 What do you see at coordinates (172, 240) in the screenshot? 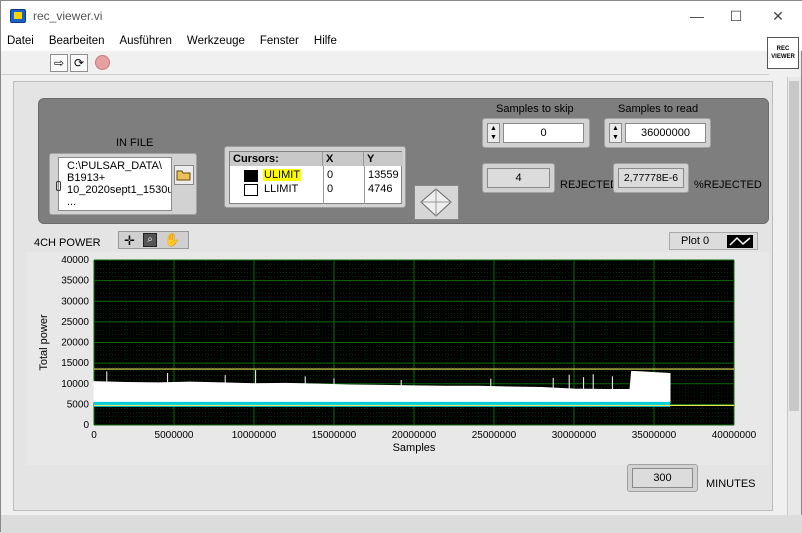
I see `pan-hand-icon: ✋` at bounding box center [172, 240].